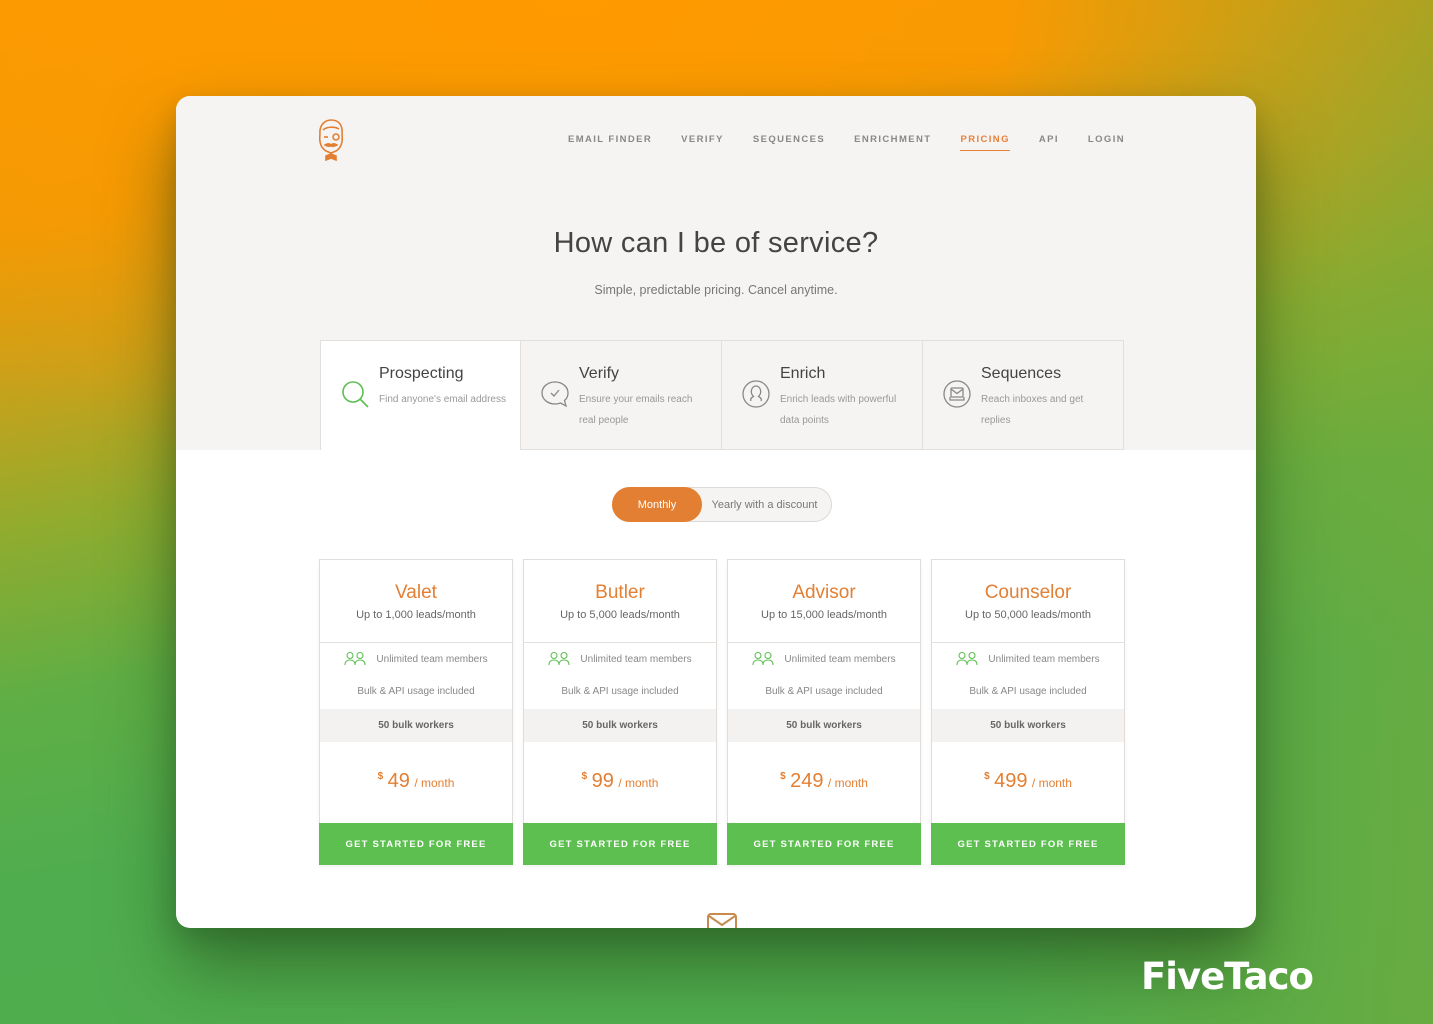 Image resolution: width=1433 pixels, height=1024 pixels. I want to click on chat-check-icon, so click(555, 394).